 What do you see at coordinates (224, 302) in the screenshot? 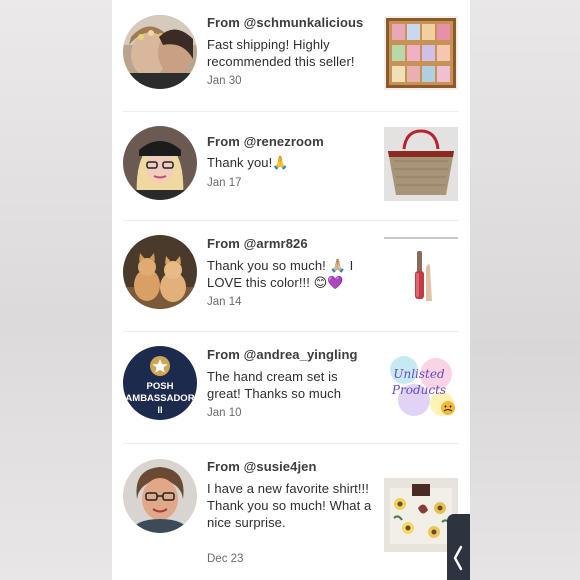
I see `review-date: Jan 14` at bounding box center [224, 302].